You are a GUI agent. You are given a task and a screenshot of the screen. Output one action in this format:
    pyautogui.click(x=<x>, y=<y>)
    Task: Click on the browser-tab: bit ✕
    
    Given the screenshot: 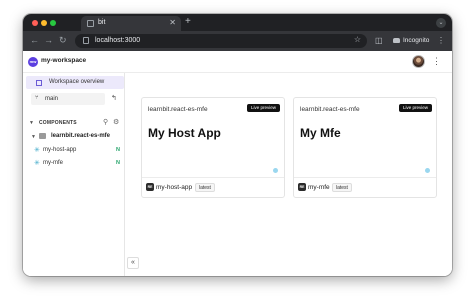 What is the action you would take?
    pyautogui.click(x=131, y=23)
    